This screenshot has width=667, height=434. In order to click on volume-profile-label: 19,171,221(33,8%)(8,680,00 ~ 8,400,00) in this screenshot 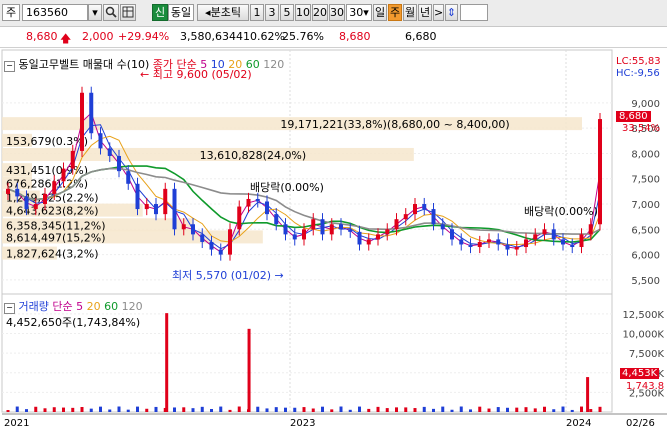, I will do `click(394, 124)`.